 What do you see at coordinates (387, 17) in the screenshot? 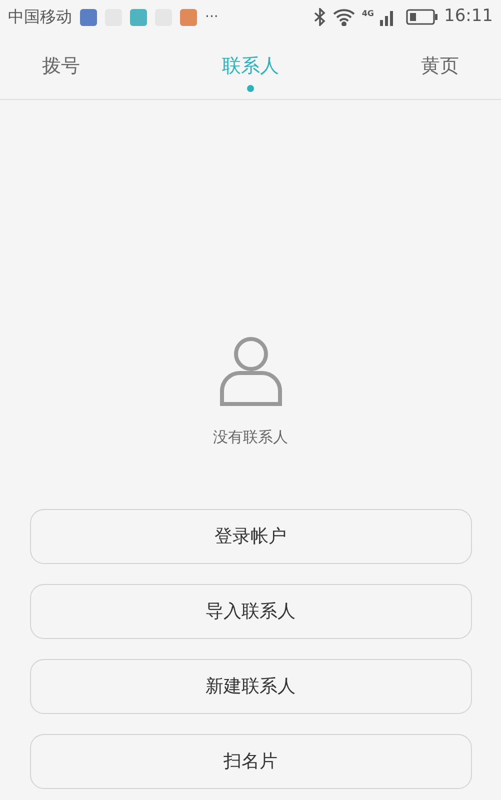
I see `signal-icon` at bounding box center [387, 17].